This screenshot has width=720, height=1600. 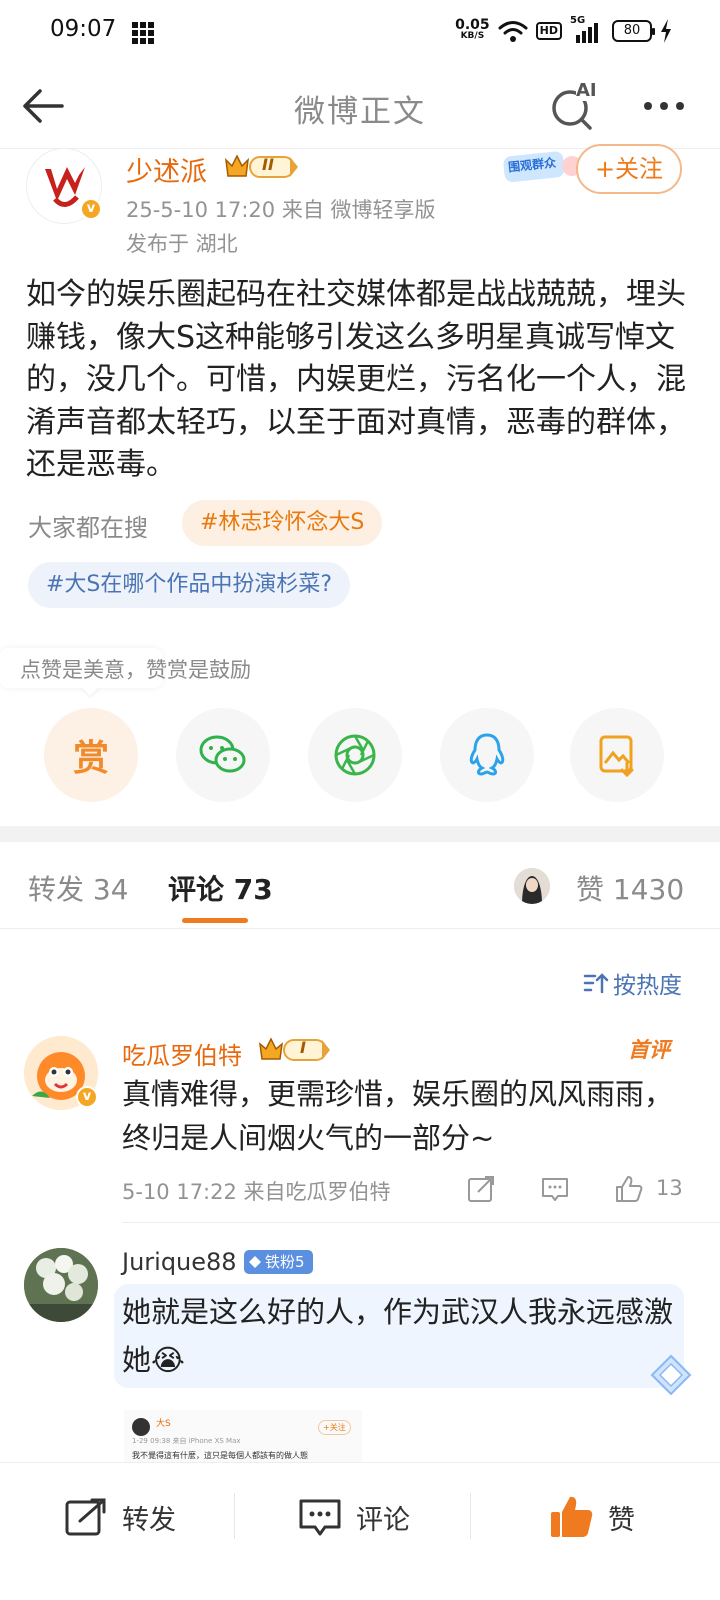 I want to click on embed-time: 1-29 09:38 来自 iPhone XS Max, so click(x=186, y=1441).